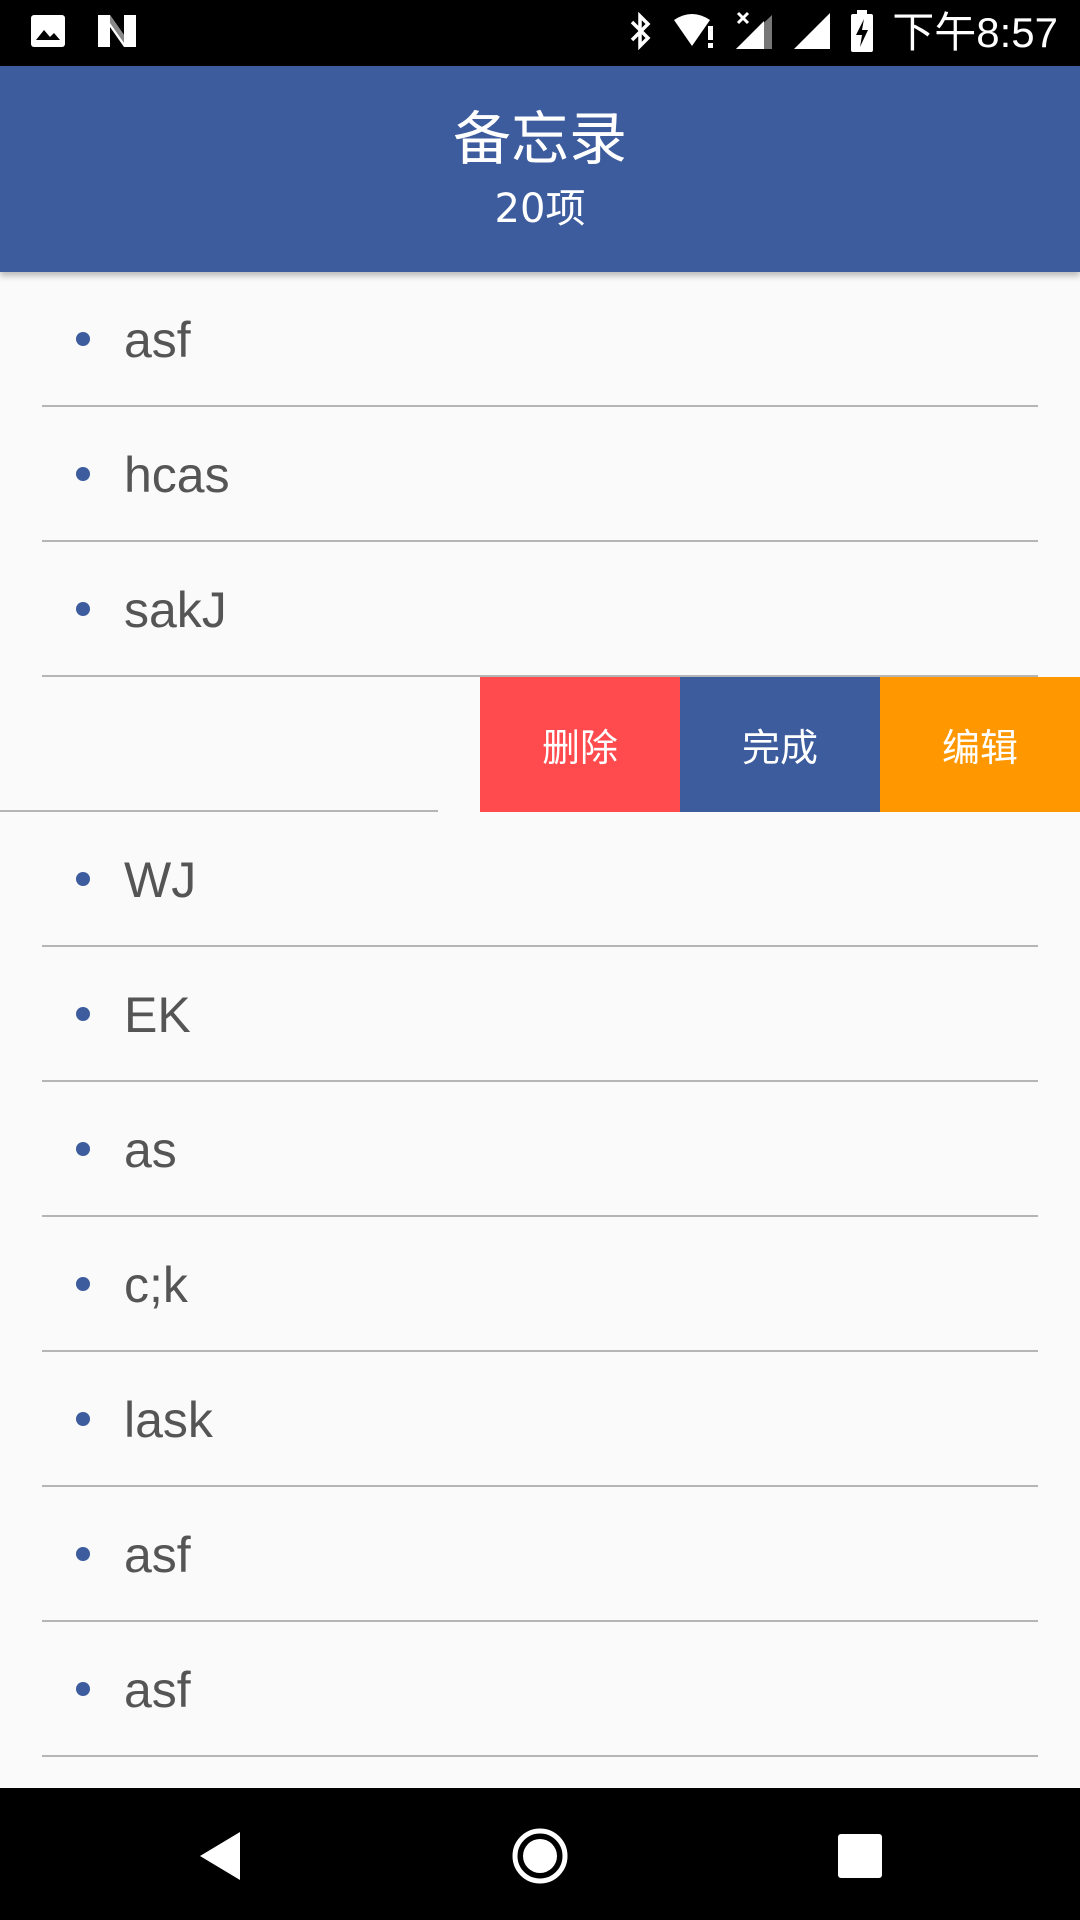 The image size is (1080, 1920). What do you see at coordinates (177, 475) in the screenshot?
I see `list-item-text: hcas` at bounding box center [177, 475].